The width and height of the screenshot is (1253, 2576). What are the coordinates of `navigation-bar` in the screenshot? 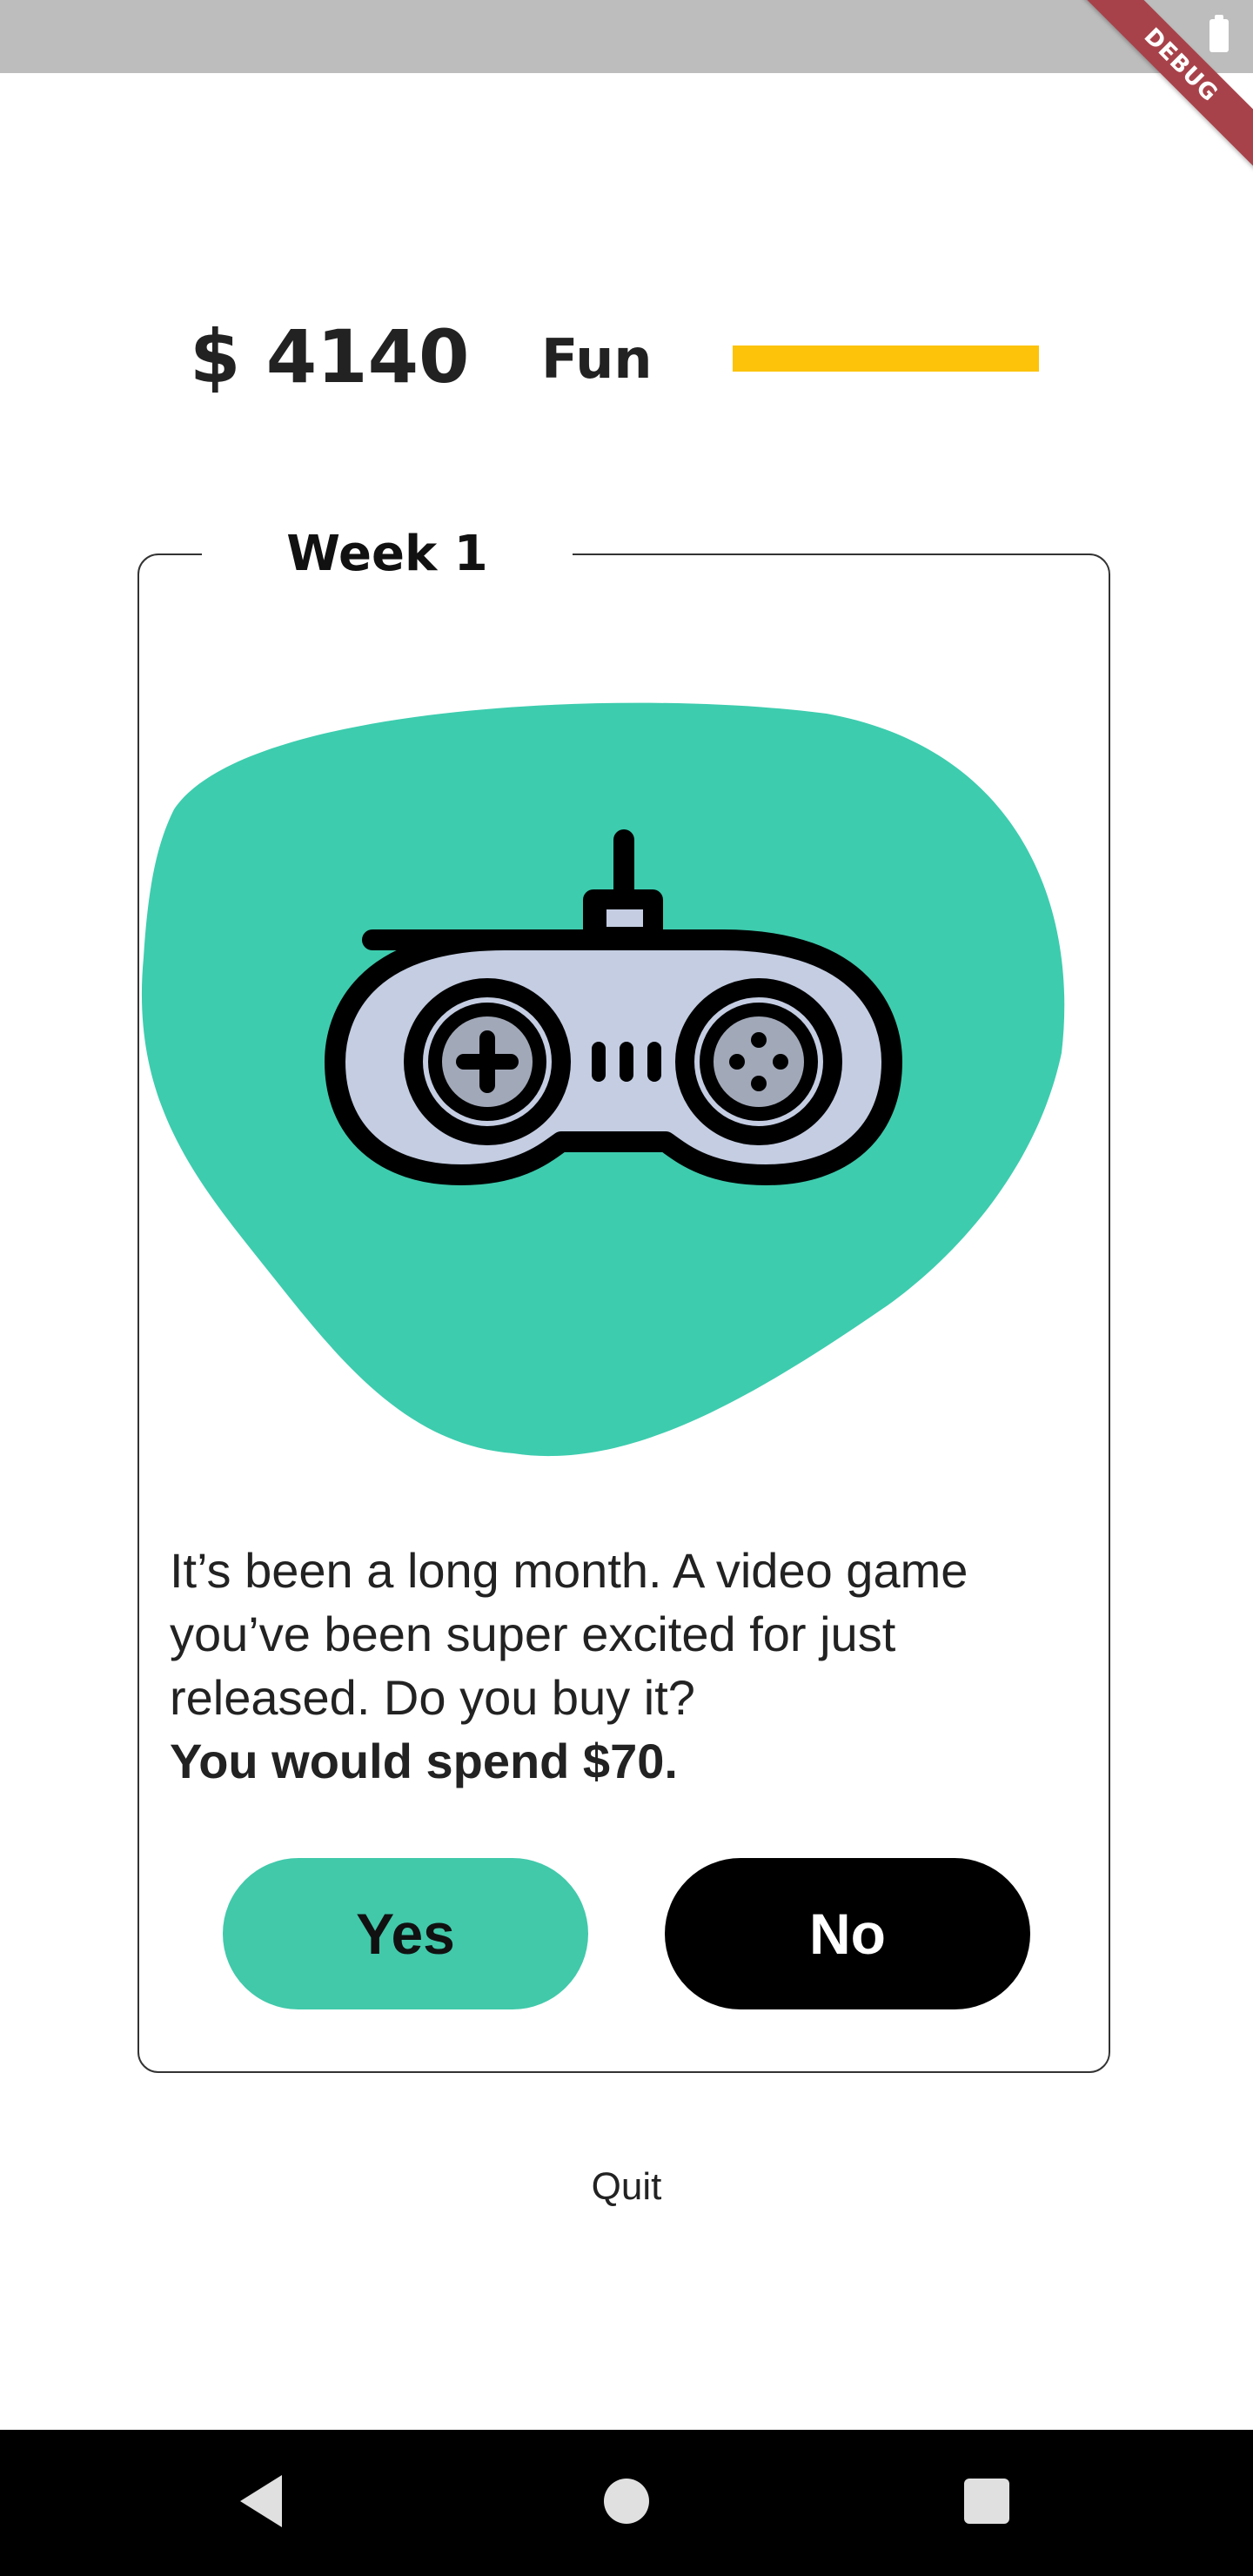 It's located at (626, 2503).